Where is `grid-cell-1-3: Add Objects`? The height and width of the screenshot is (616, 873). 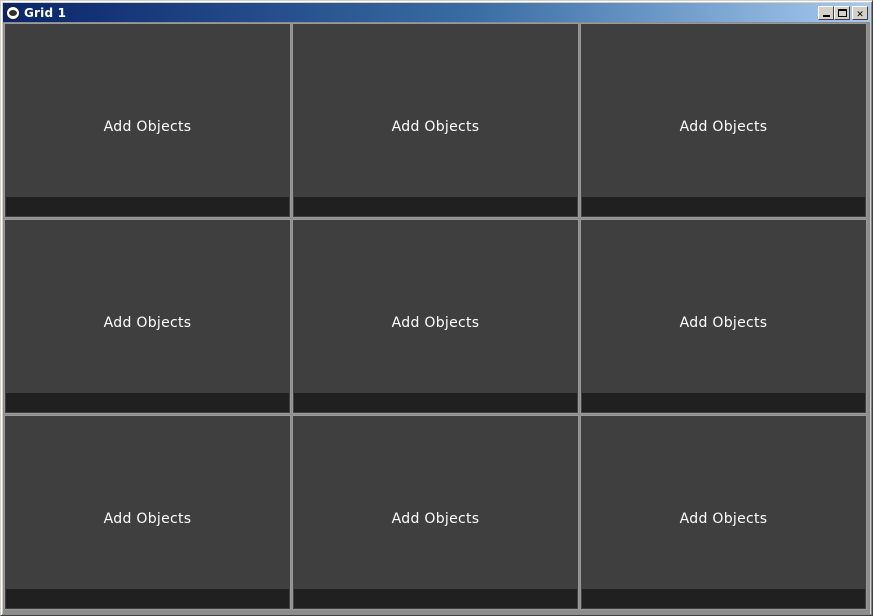
grid-cell-1-3: Add Objects is located at coordinates (723, 120).